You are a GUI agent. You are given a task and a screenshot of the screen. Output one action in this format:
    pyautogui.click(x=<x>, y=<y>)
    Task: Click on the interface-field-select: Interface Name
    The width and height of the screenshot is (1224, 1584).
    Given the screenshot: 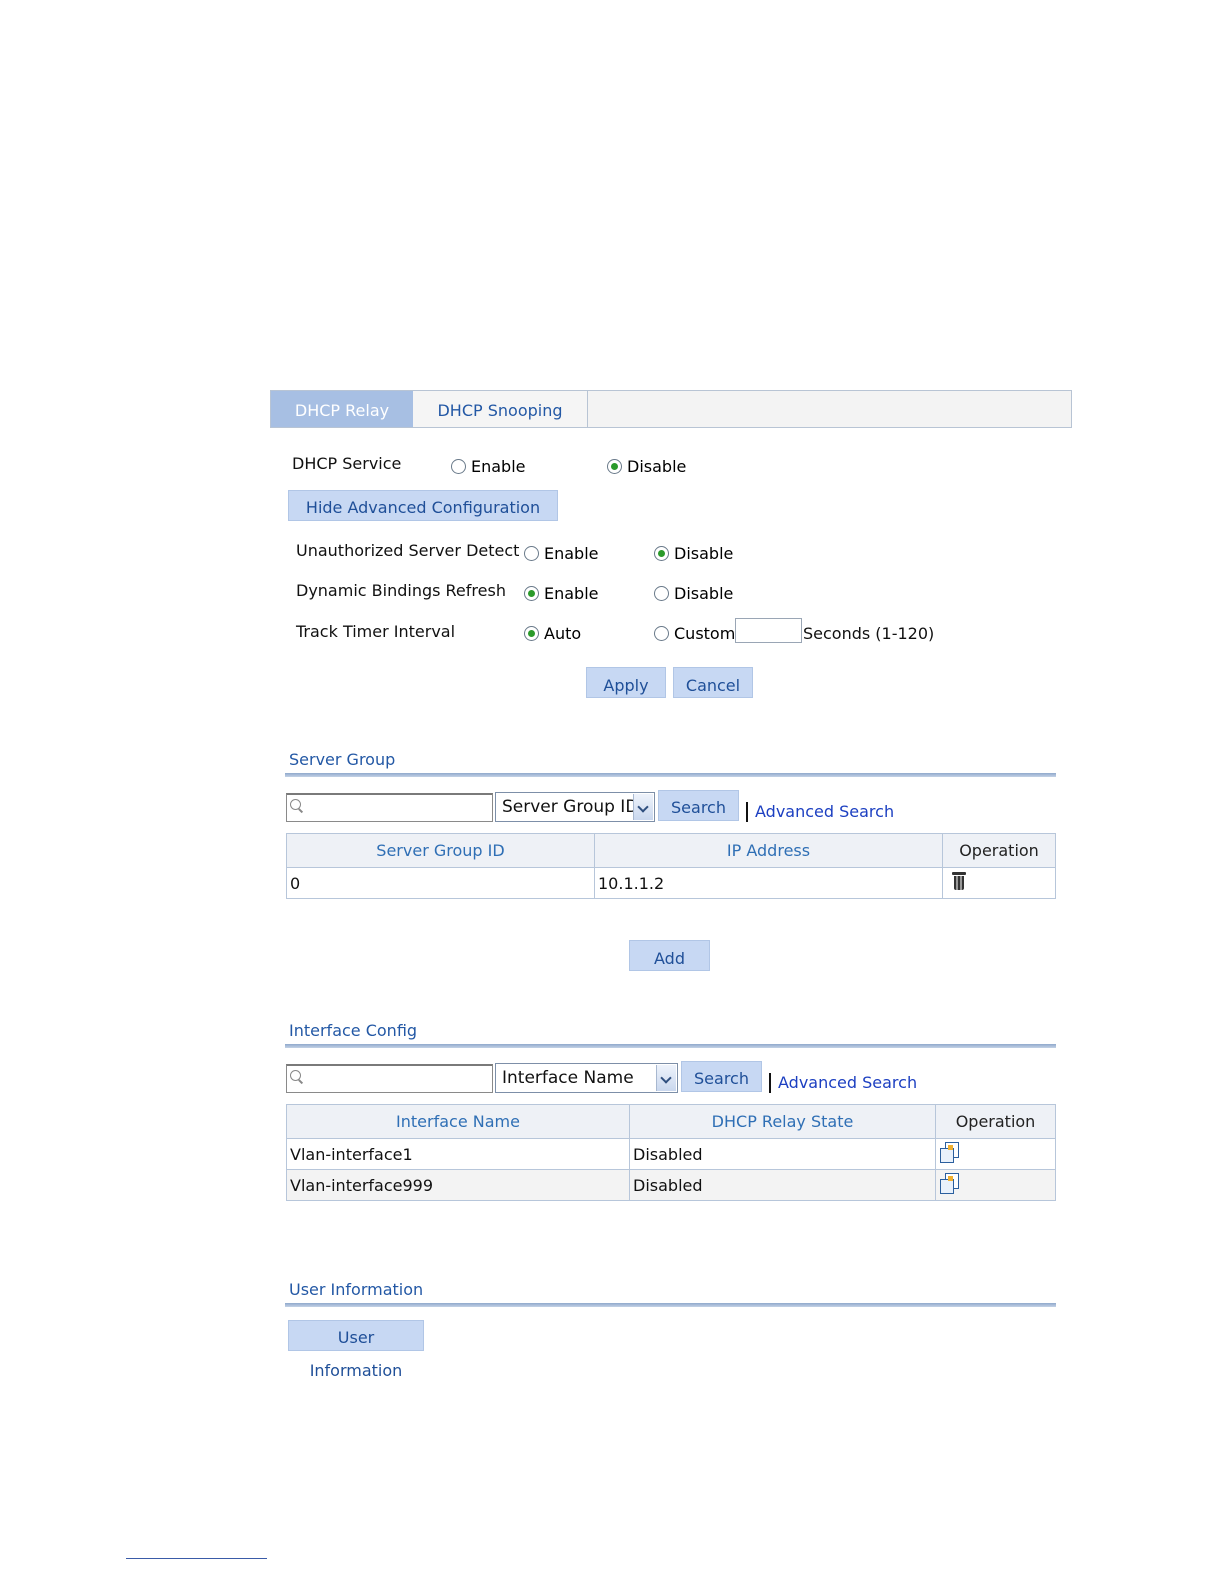 What is the action you would take?
    pyautogui.click(x=586, y=1078)
    